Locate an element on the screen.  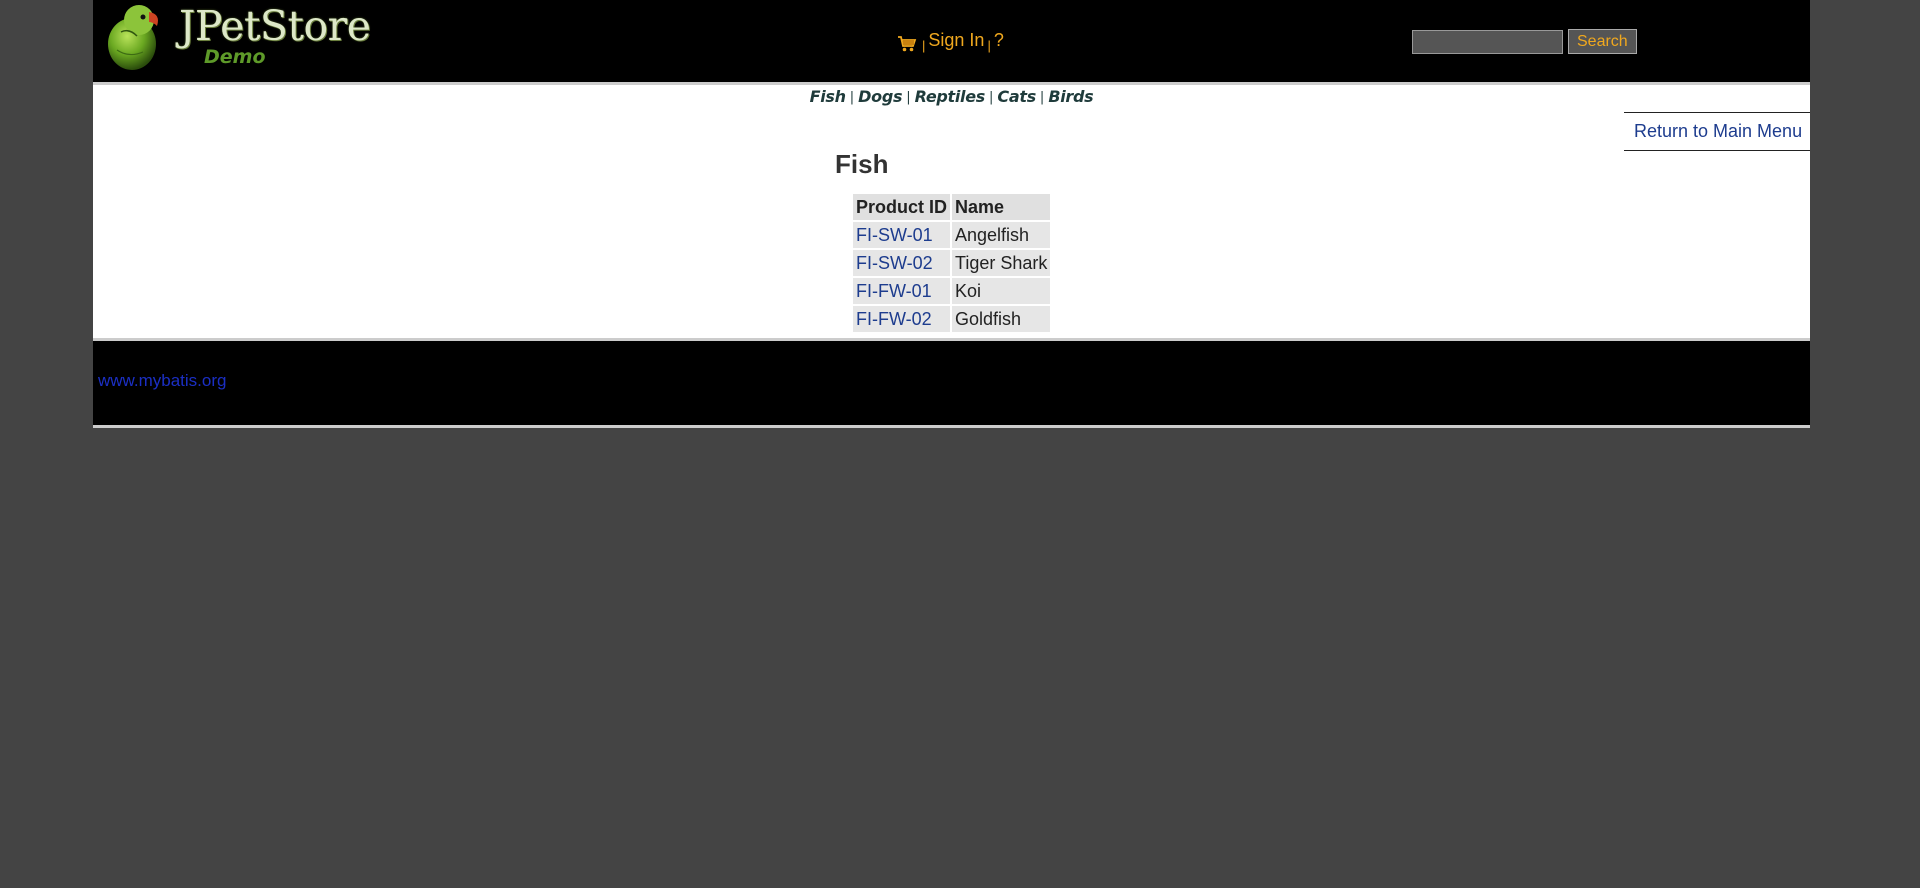
back-link-box: Return to Main Menu is located at coordinates (1717, 131).